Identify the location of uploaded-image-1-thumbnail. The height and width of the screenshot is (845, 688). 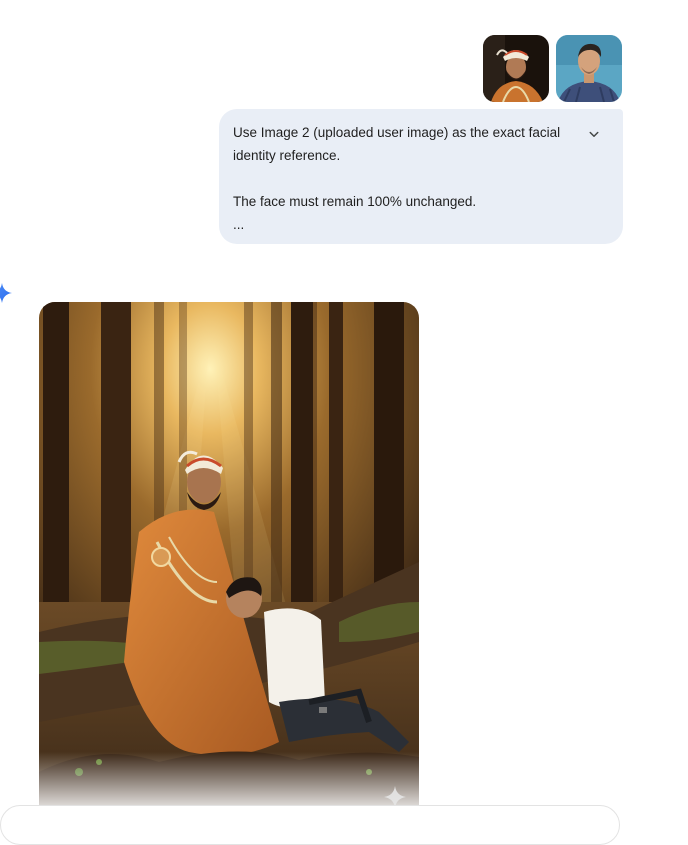
(516, 68).